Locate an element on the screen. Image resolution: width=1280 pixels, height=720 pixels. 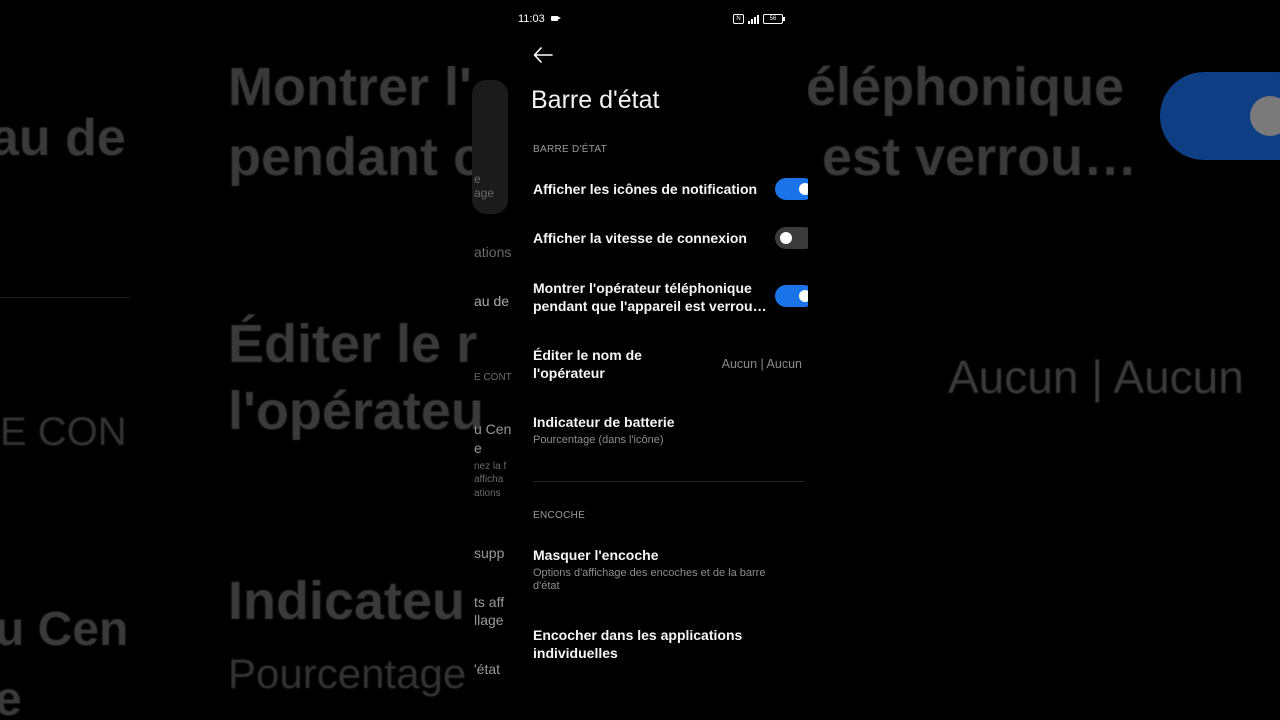
signal-icon is located at coordinates (753, 19).